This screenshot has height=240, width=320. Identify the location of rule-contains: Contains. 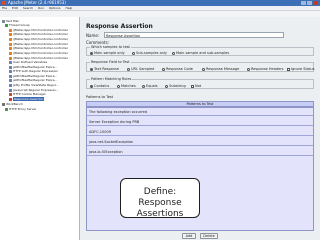
(99, 86).